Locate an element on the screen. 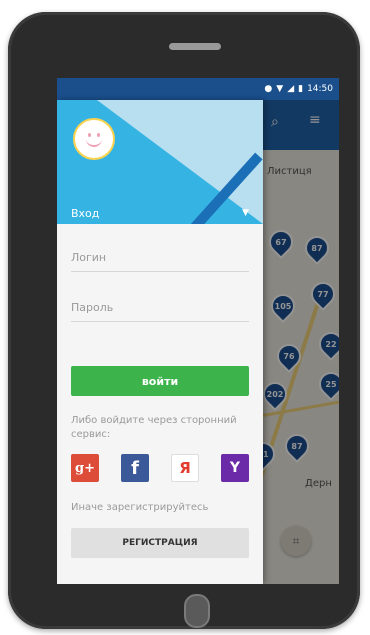 This screenshot has width=370, height=635. caret-down-icon: ▼ is located at coordinates (245, 213).